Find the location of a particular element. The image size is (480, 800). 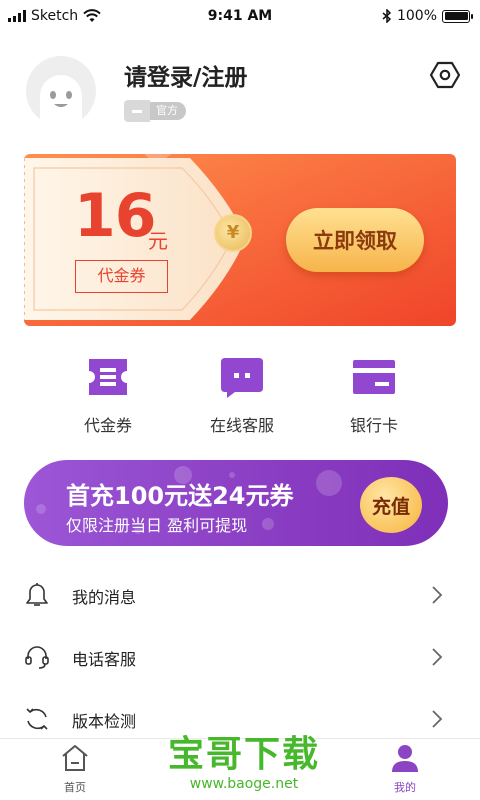

login-register-link: 请登录/注册 is located at coordinates (185, 75).